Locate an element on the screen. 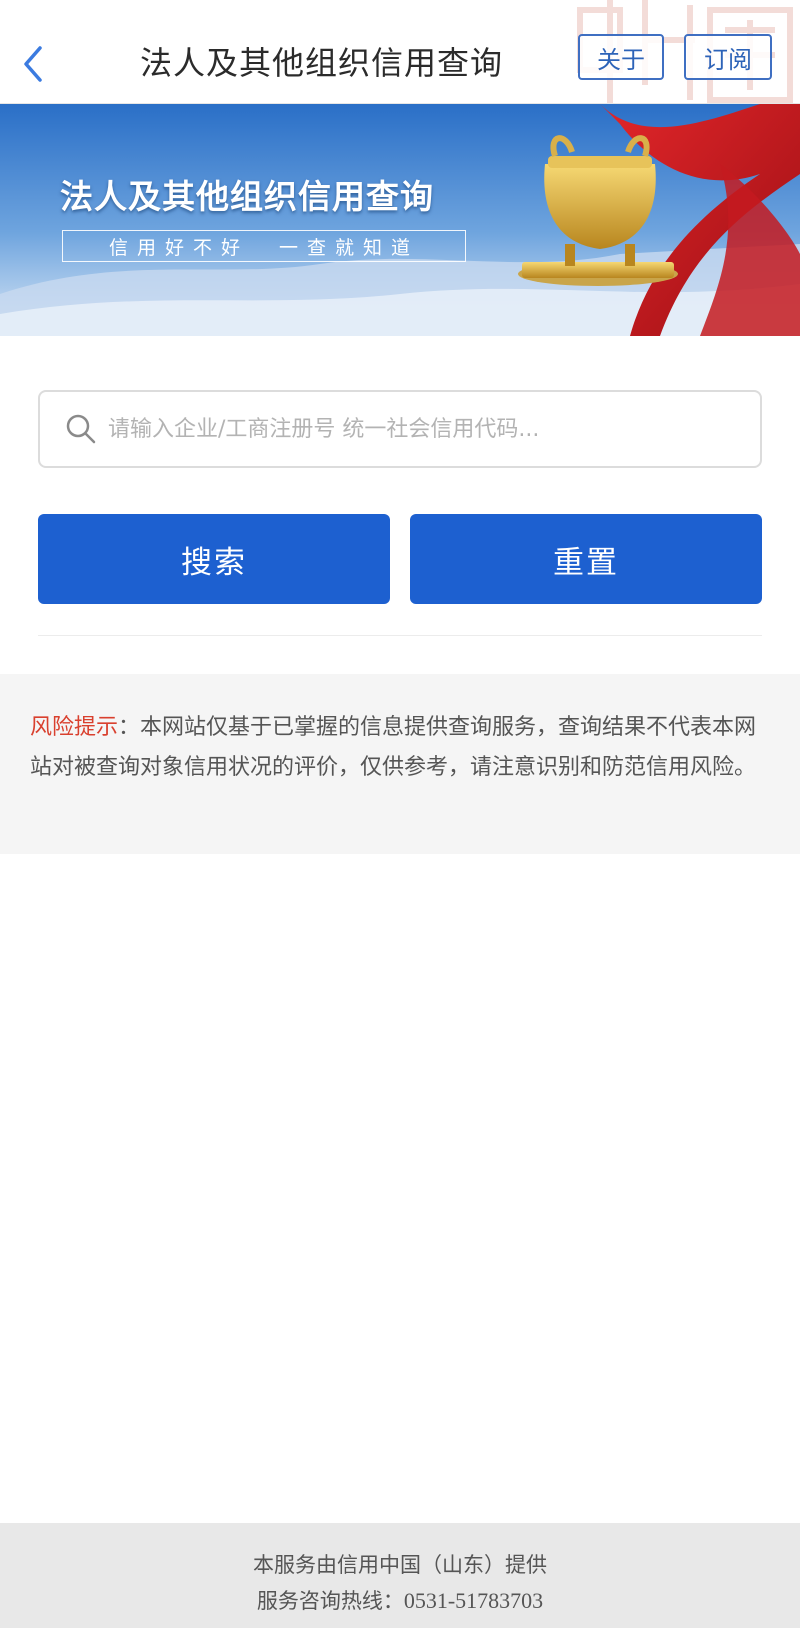 Image resolution: width=800 pixels, height=1628 pixels. page-title: 法人及其他组织信用查询 is located at coordinates (322, 63).